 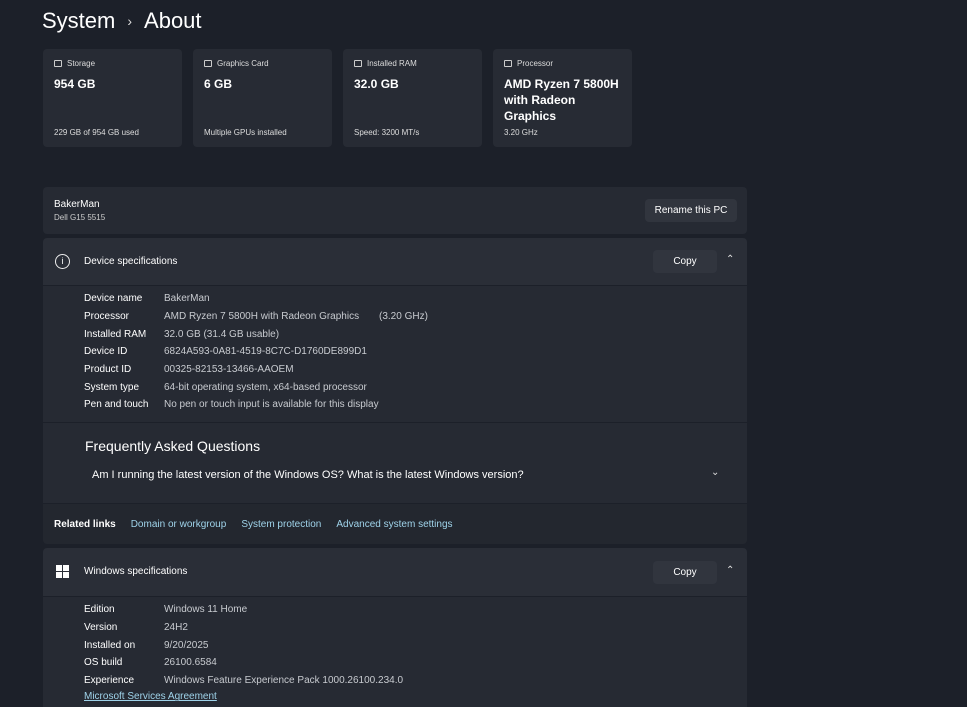 I want to click on spec-row: Version 24H2, so click(x=415, y=628).